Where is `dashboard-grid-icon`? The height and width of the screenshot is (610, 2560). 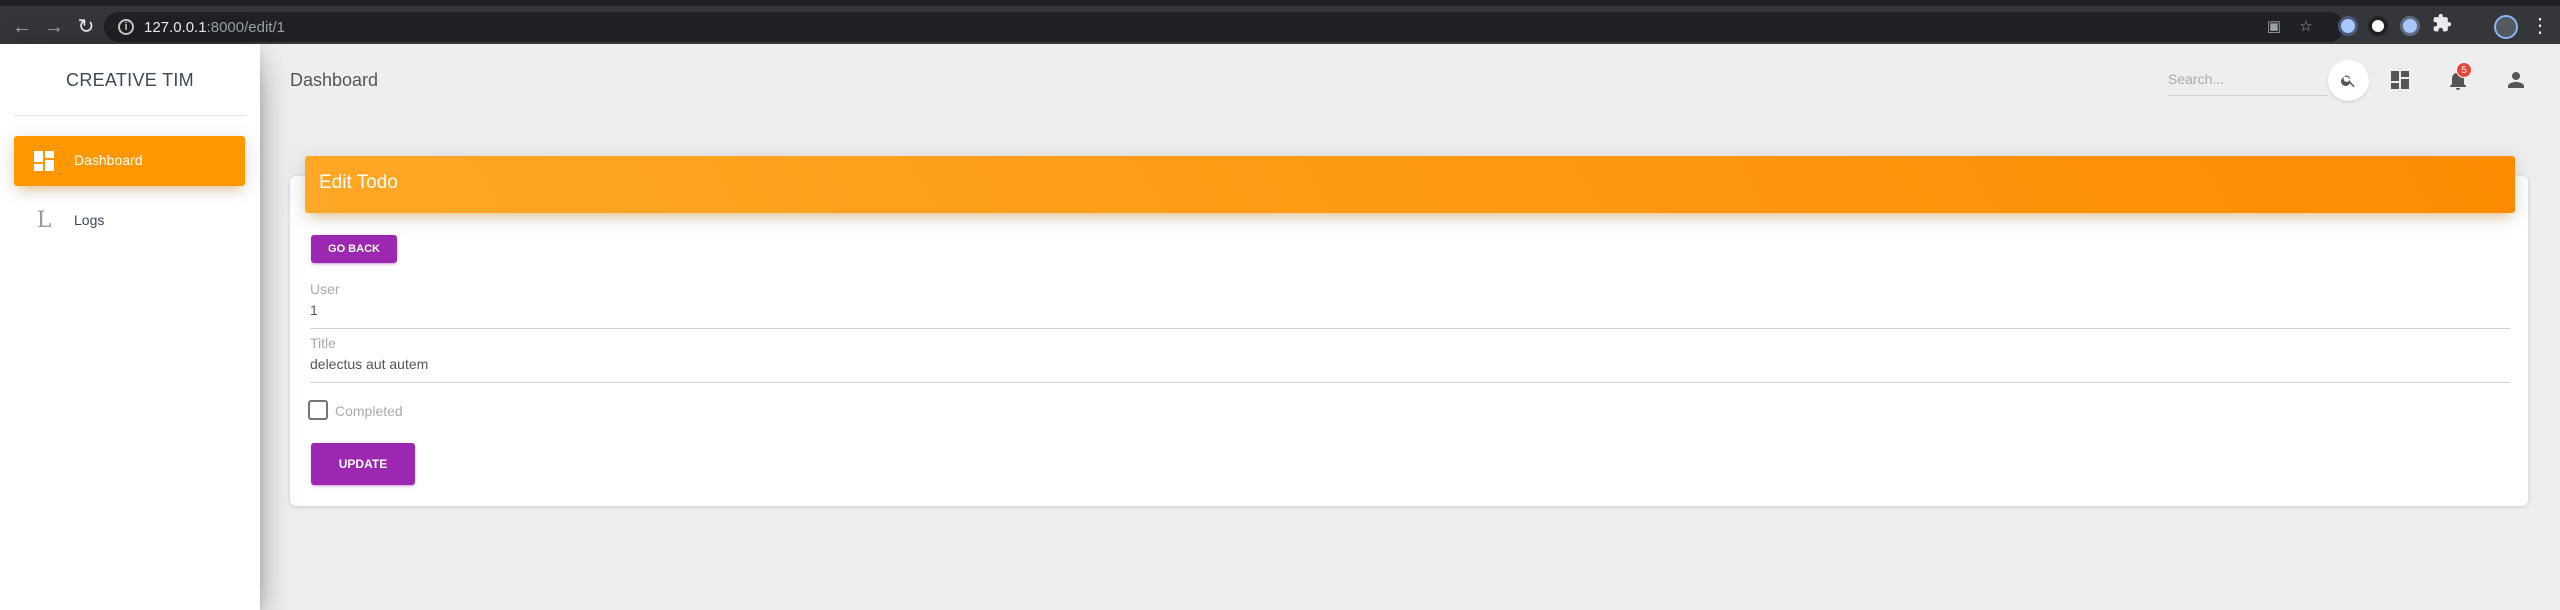
dashboard-grid-icon is located at coordinates (2400, 80).